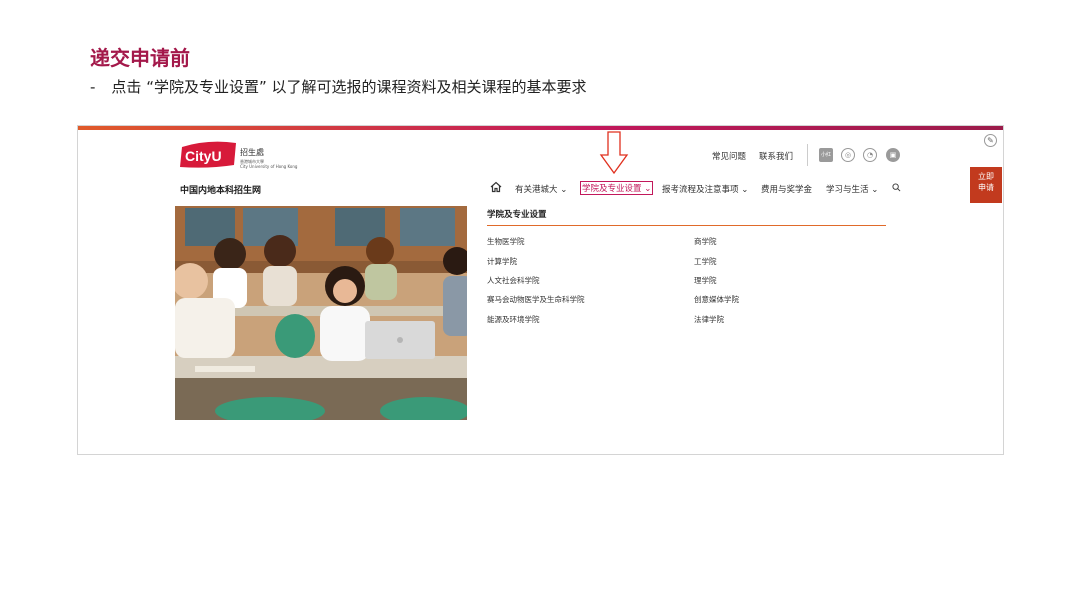  I want to click on menu-item-creative-media: 创意媒体学院, so click(716, 299).